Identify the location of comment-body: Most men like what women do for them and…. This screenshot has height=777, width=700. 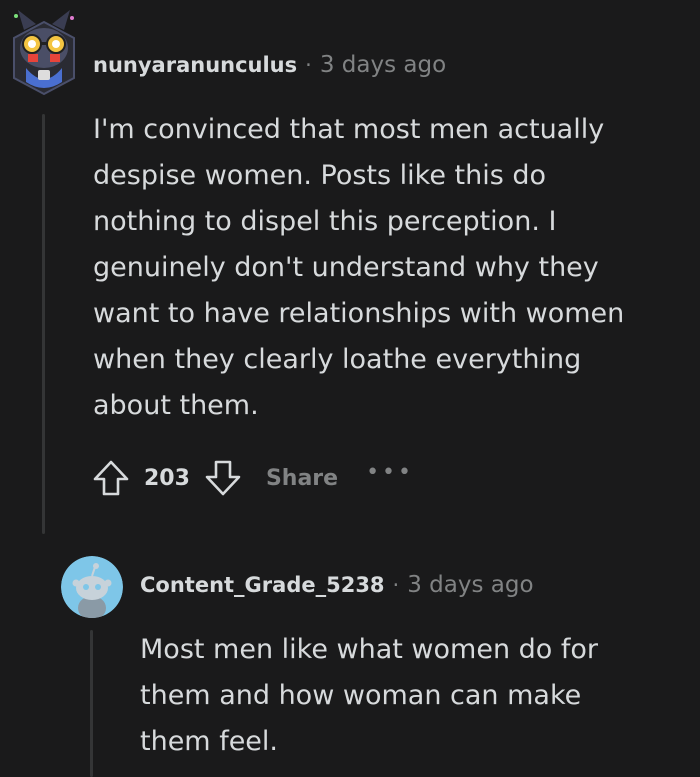
(410, 696).